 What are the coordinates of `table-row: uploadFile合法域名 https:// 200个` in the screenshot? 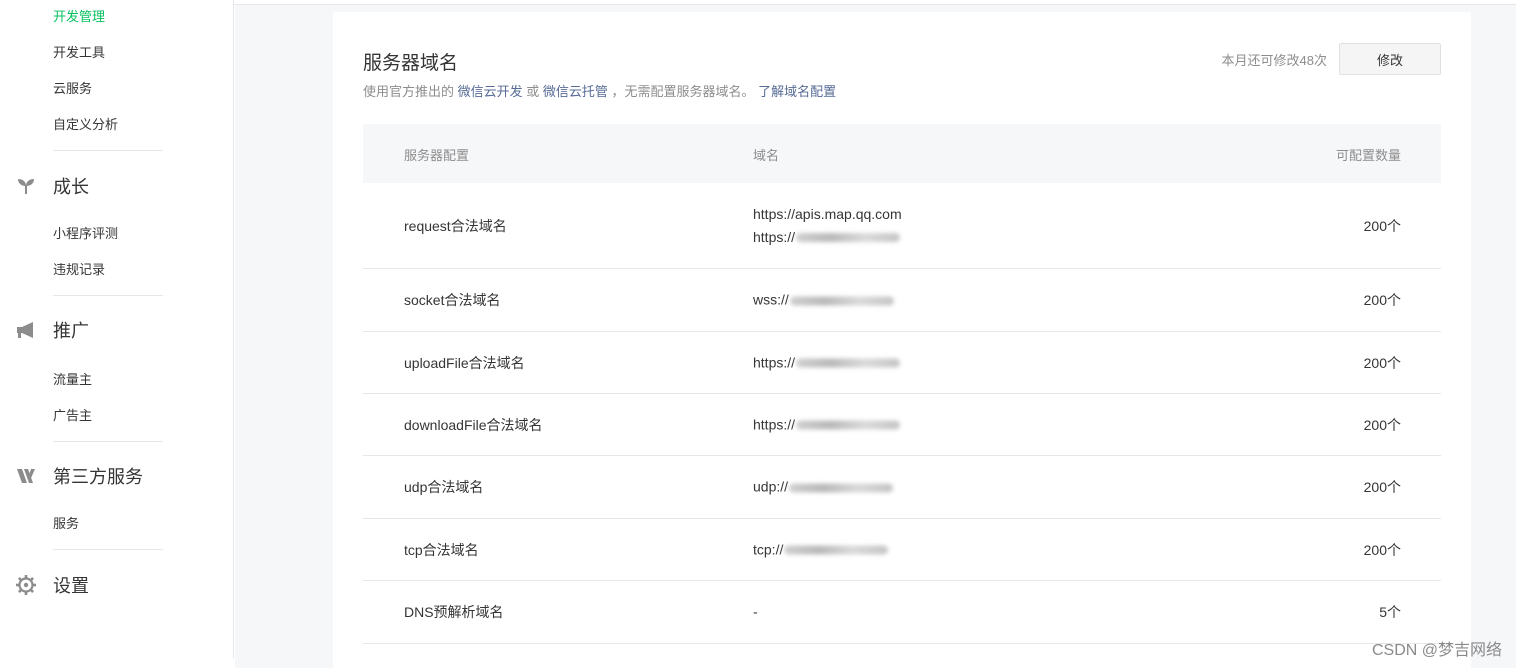 It's located at (902, 363).